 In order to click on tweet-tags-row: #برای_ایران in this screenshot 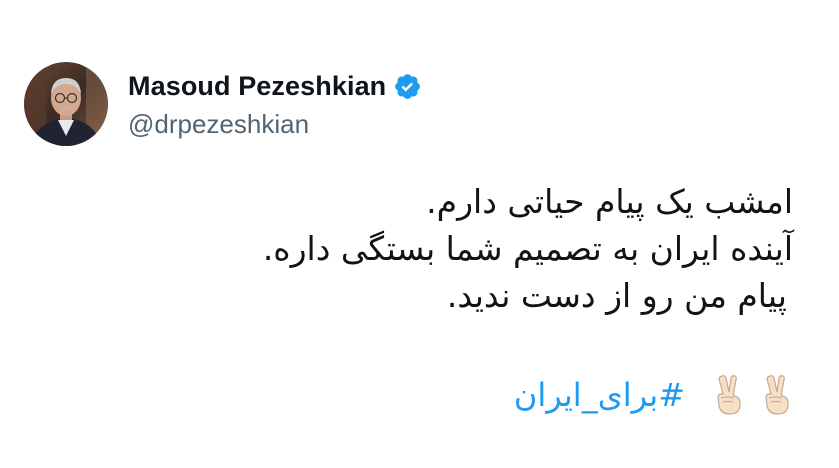, I will do `click(654, 395)`.